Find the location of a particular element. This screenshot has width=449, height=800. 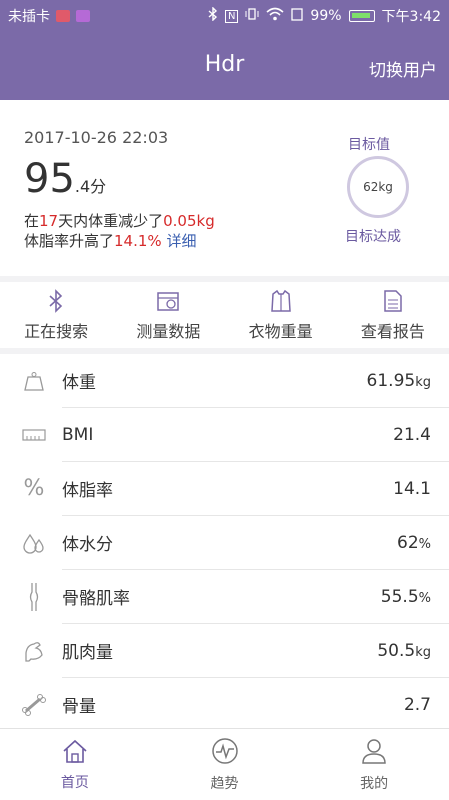

metric-number: 14.1 is located at coordinates (412, 488).